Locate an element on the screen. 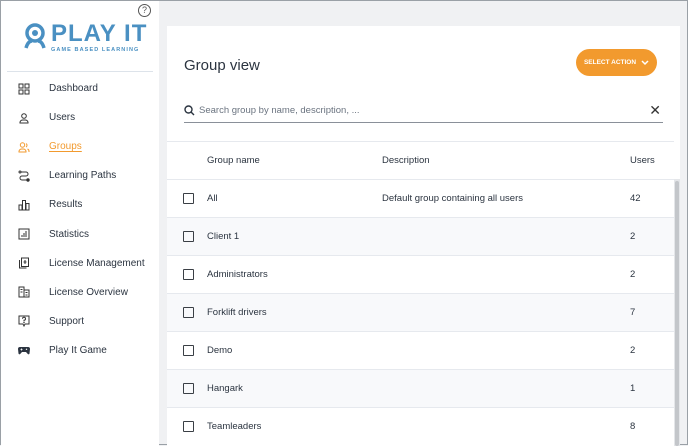  sidebar-item-dashboard: Dashboard is located at coordinates (80, 88).